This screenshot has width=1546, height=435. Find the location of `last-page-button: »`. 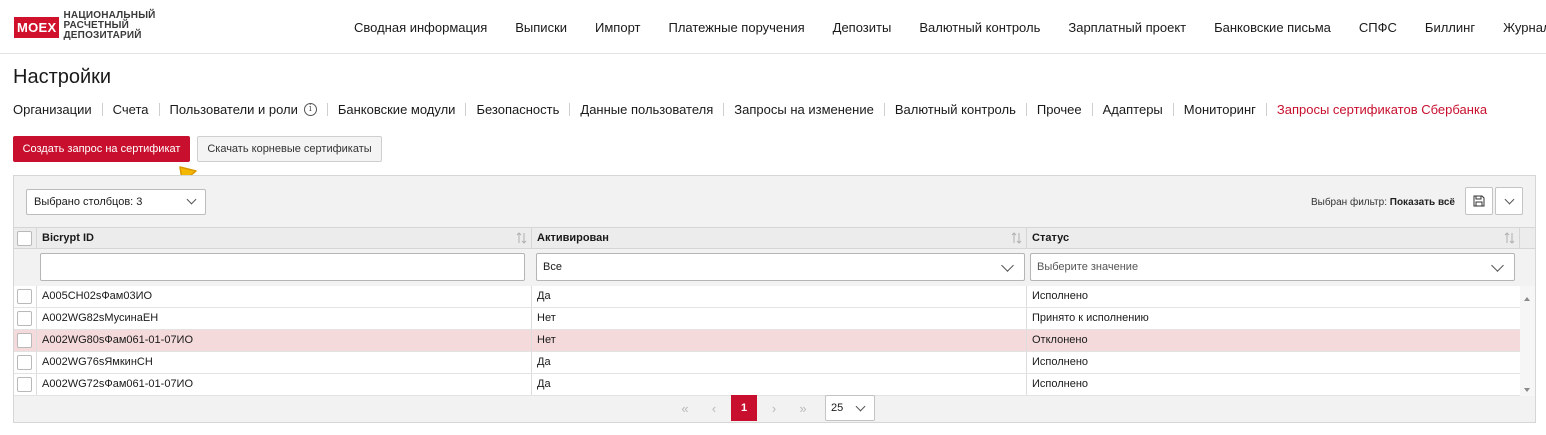

last-page-button: » is located at coordinates (803, 408).